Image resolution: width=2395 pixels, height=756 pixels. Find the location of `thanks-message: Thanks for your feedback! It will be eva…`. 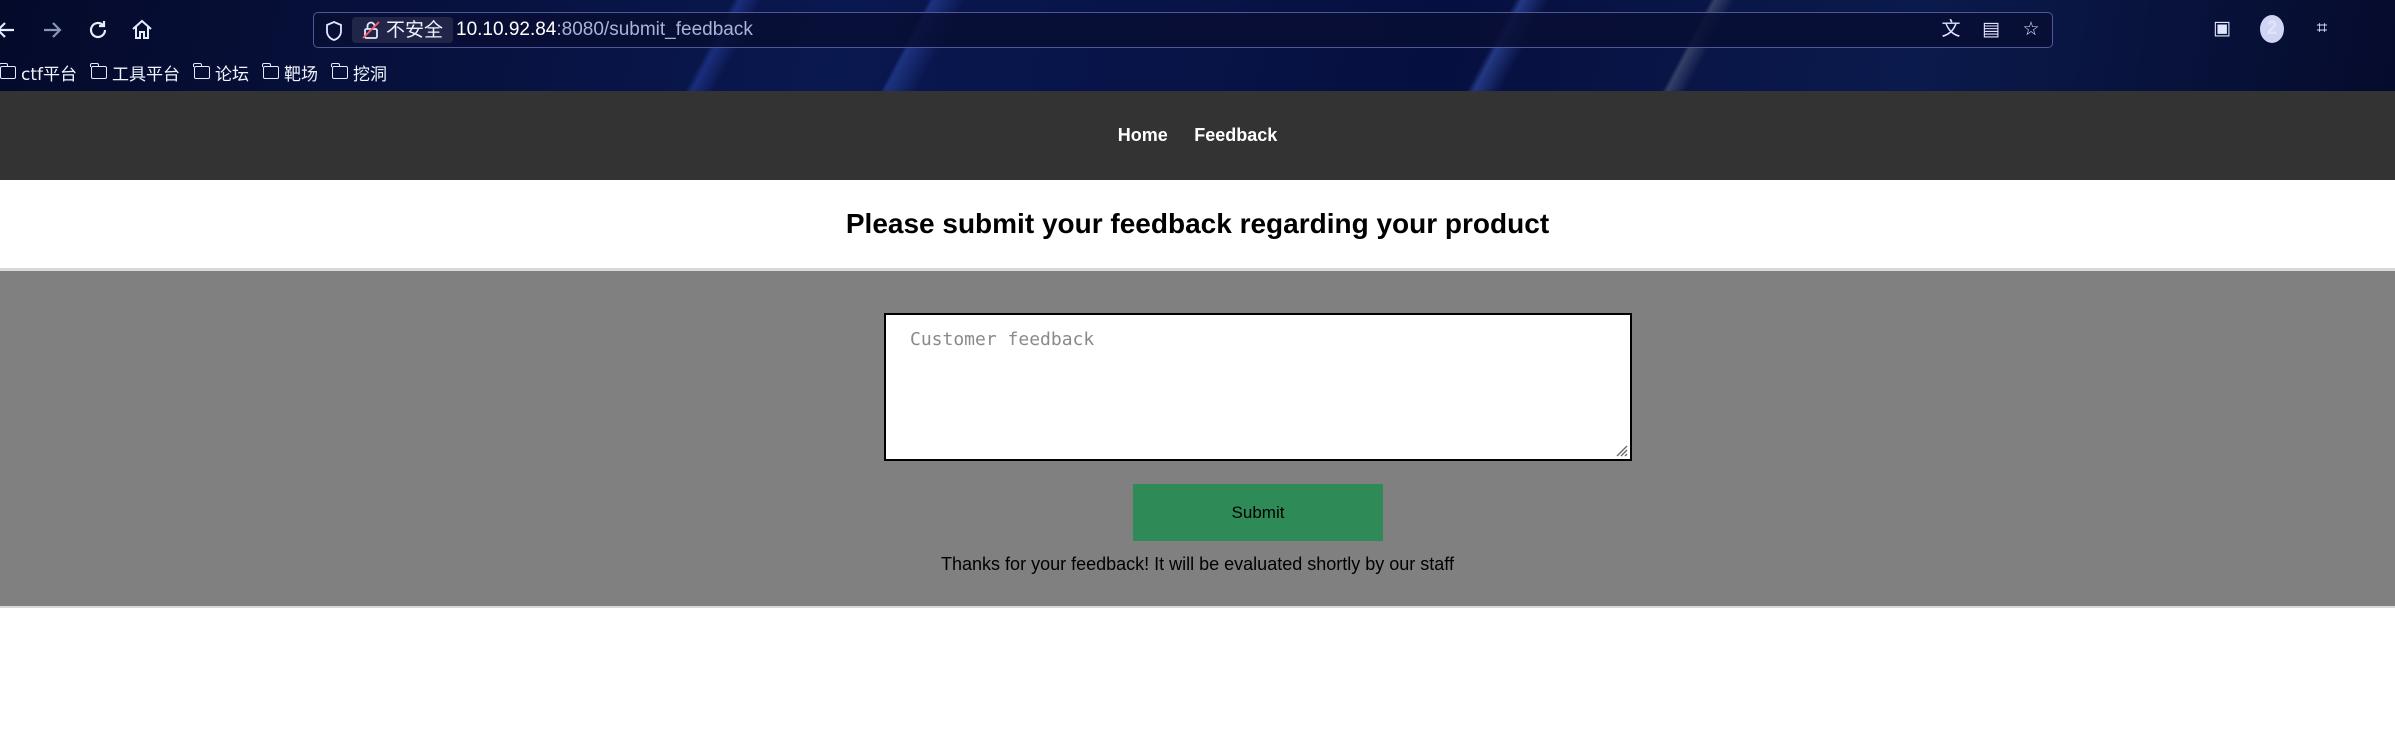

thanks-message: Thanks for your feedback! It will be eva… is located at coordinates (1197, 564).